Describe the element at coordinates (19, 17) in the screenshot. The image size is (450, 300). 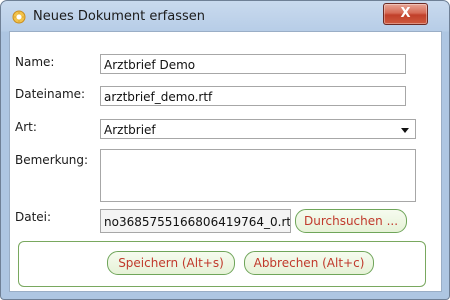
I see `app-icon` at that location.